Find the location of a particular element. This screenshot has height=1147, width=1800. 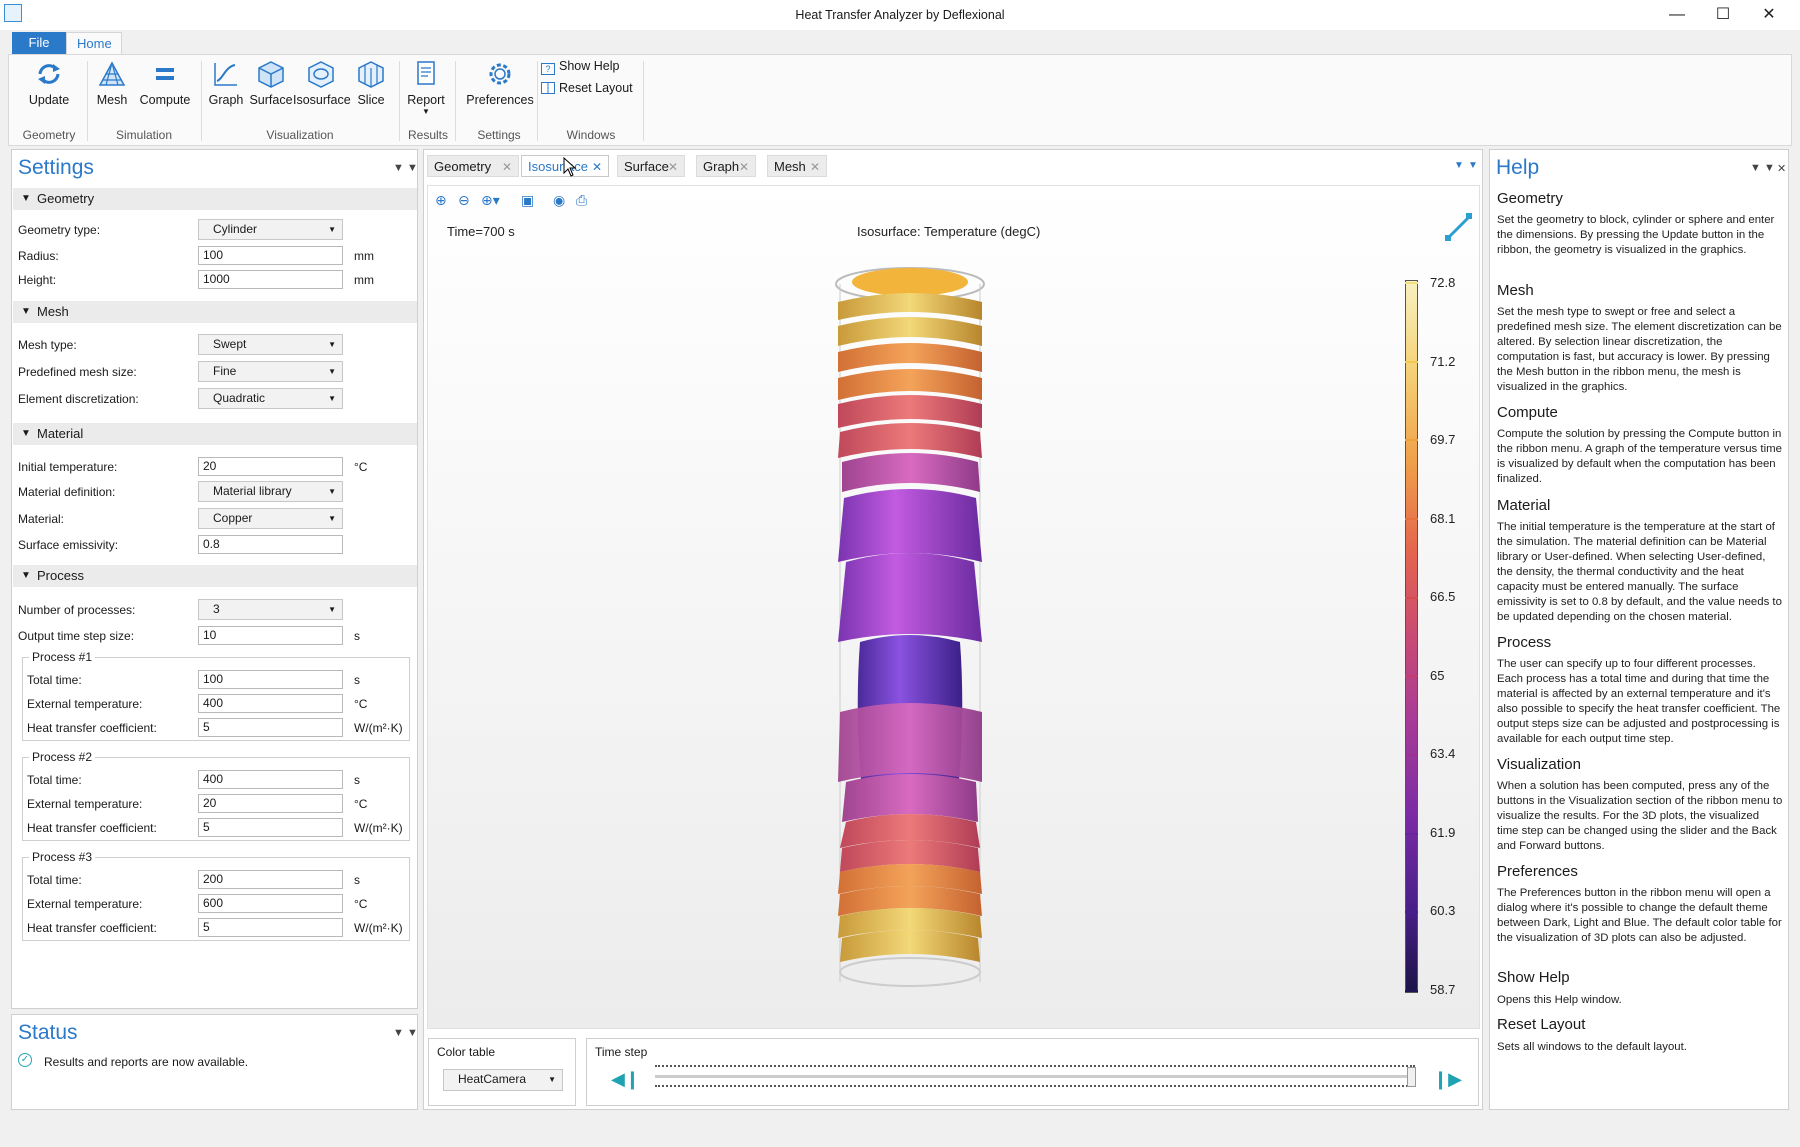

external-temperature-label: External temperature: is located at coordinates (85, 704).